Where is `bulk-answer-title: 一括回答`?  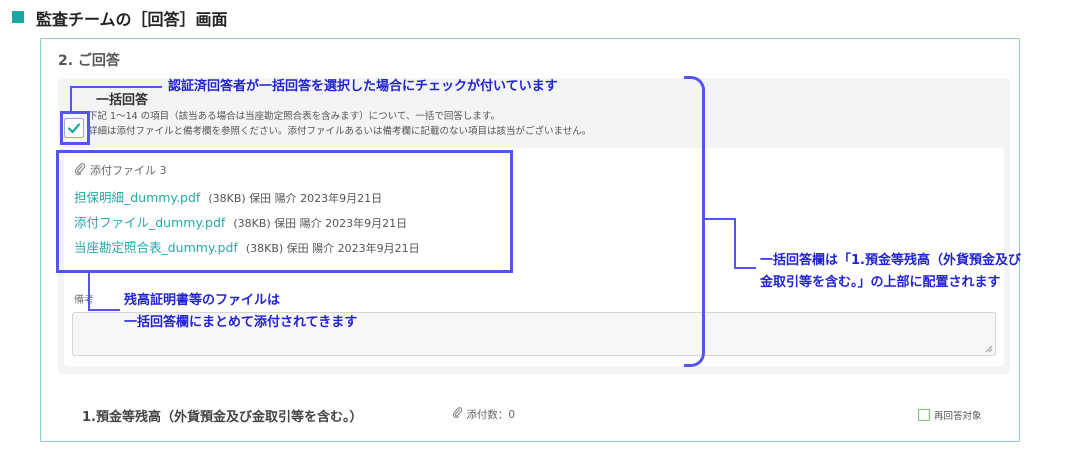
bulk-answer-title: 一括回答 is located at coordinates (122, 100).